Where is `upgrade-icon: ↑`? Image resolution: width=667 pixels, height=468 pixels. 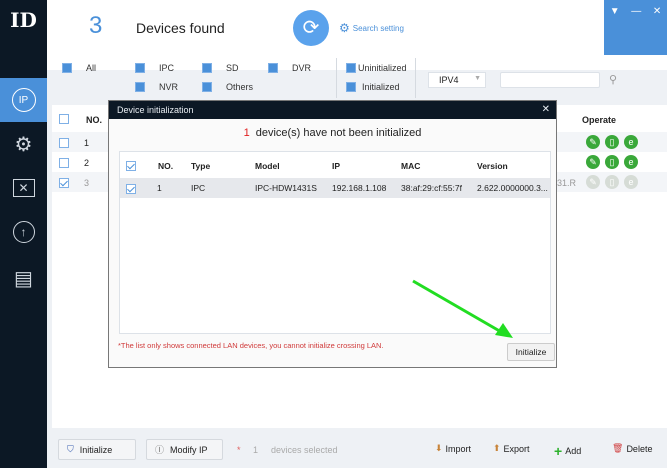 upgrade-icon: ↑ is located at coordinates (23, 232).